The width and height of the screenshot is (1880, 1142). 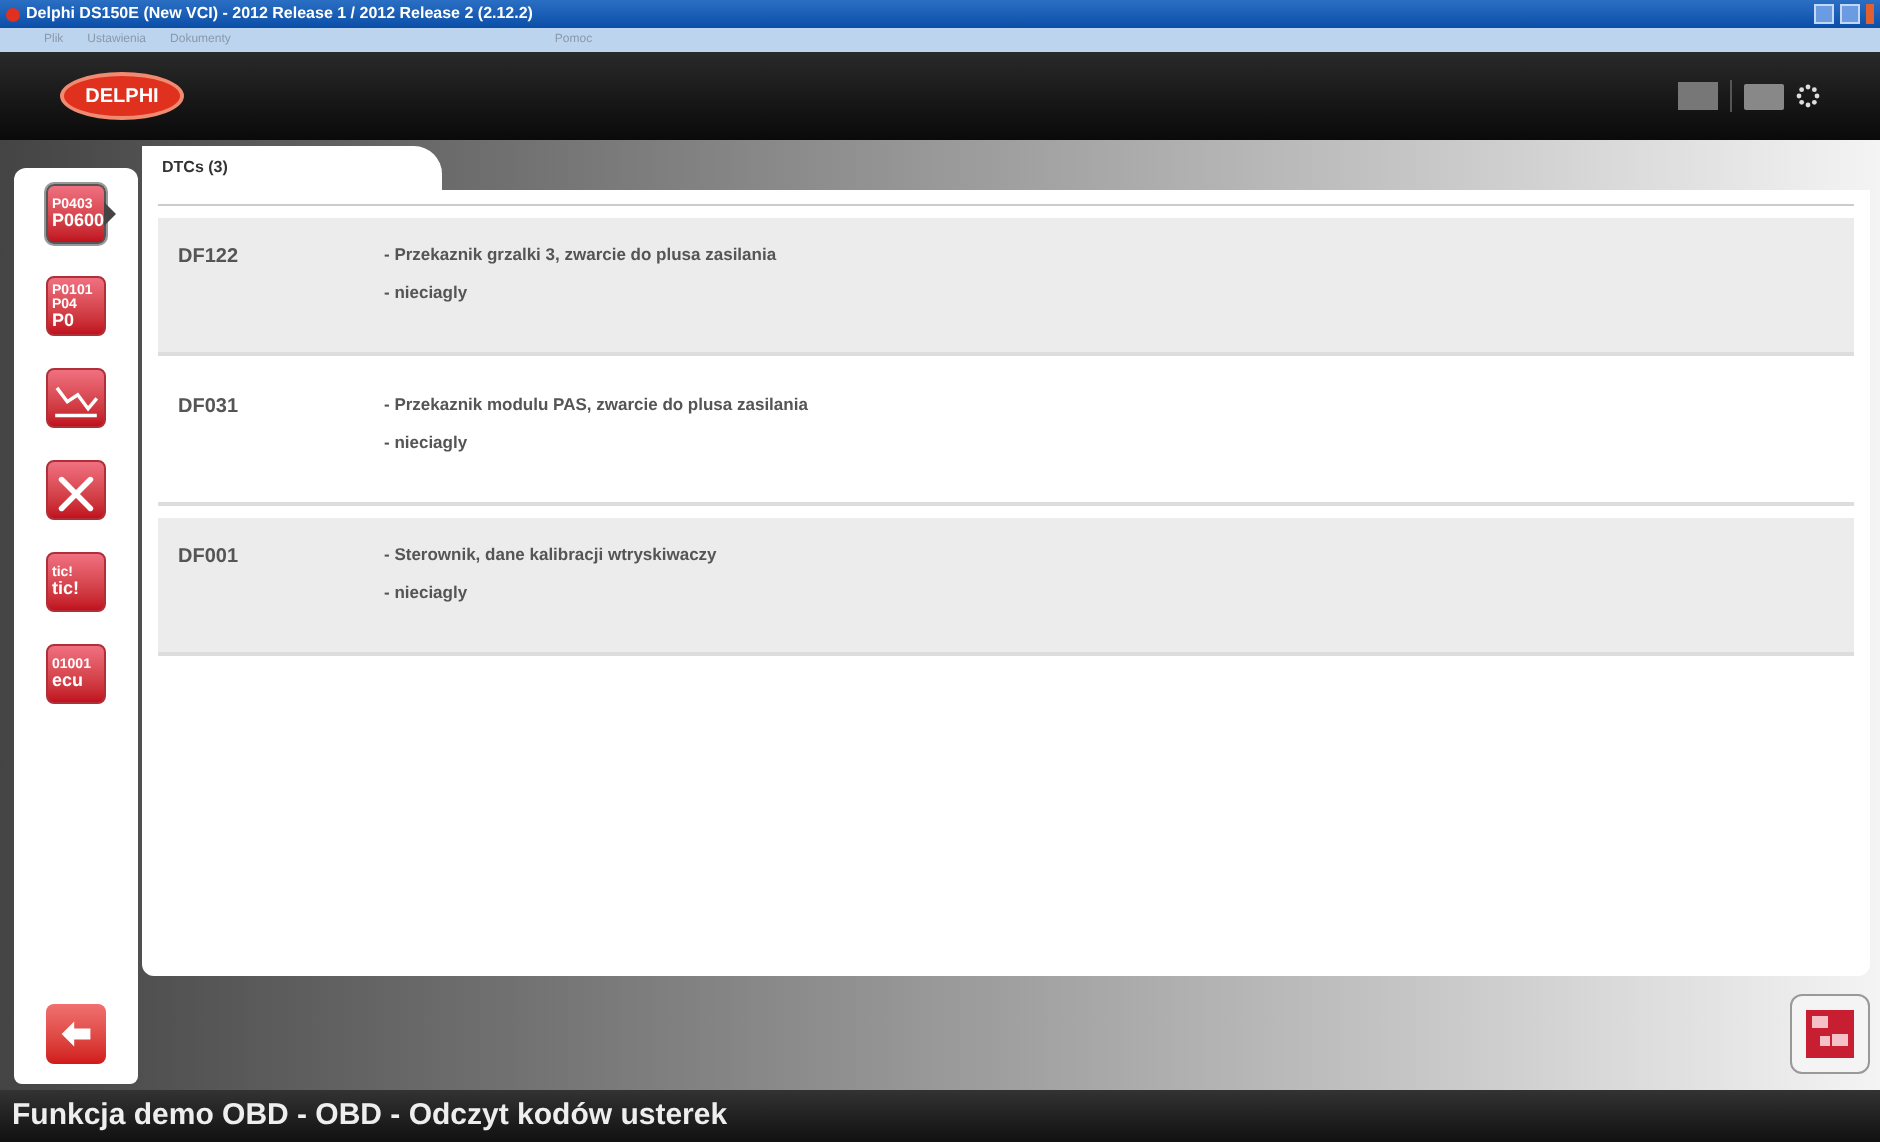 I want to click on dtc-description: - Przekaznik grzalki 3, zwarcie do plusa zasilania, so click(x=580, y=255).